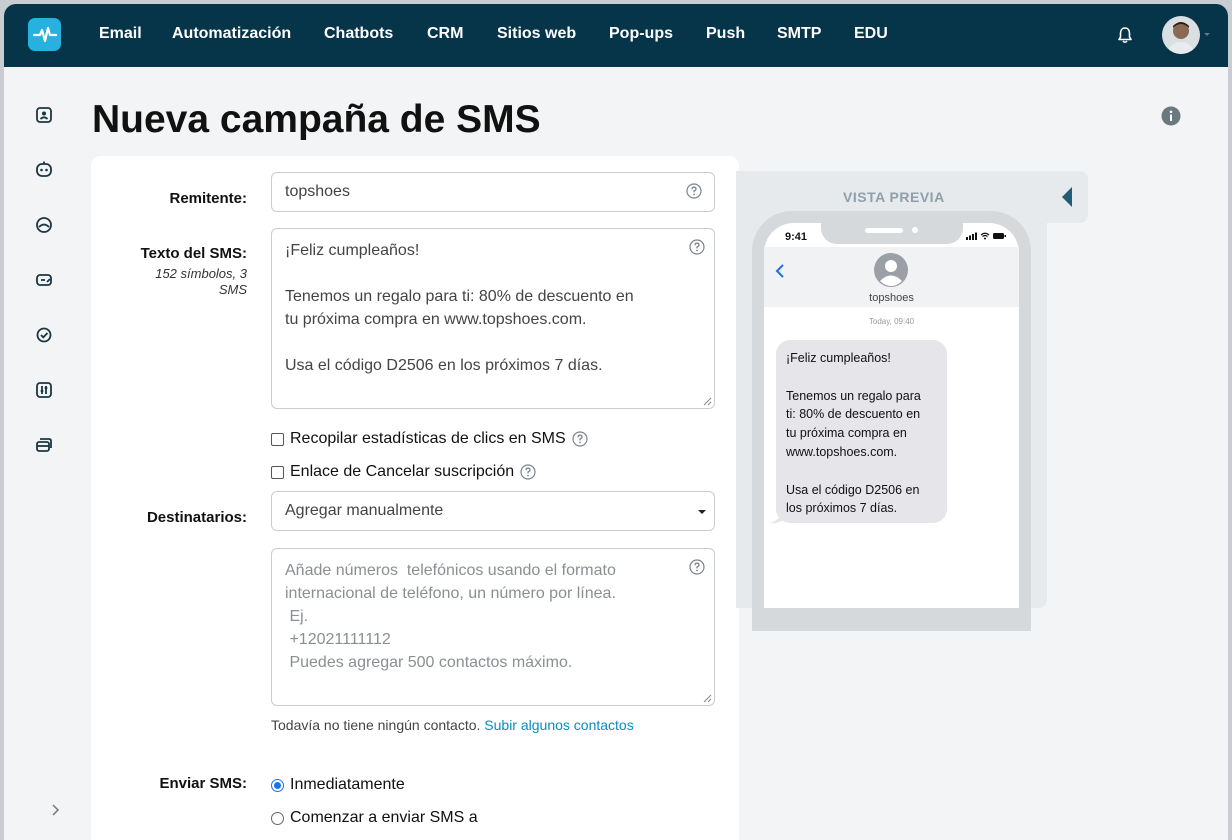 Image resolution: width=1232 pixels, height=840 pixels. Describe the element at coordinates (1181, 38) in the screenshot. I see `user-photo-icon` at that location.